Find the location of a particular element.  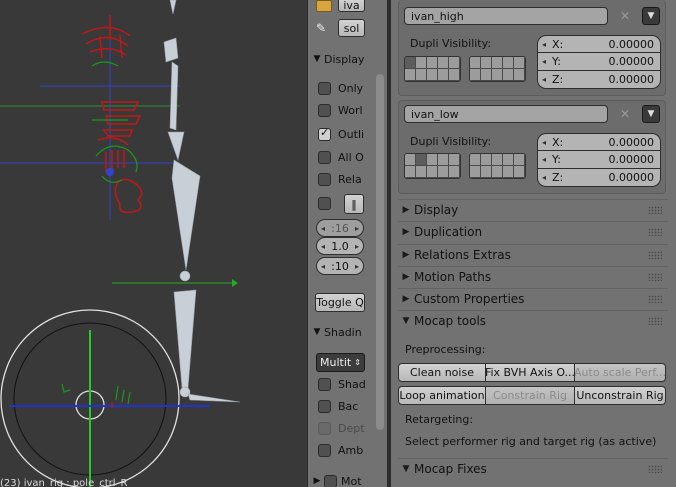

display-field-2: ◂ 1.0 ▸ is located at coordinates (340, 246).